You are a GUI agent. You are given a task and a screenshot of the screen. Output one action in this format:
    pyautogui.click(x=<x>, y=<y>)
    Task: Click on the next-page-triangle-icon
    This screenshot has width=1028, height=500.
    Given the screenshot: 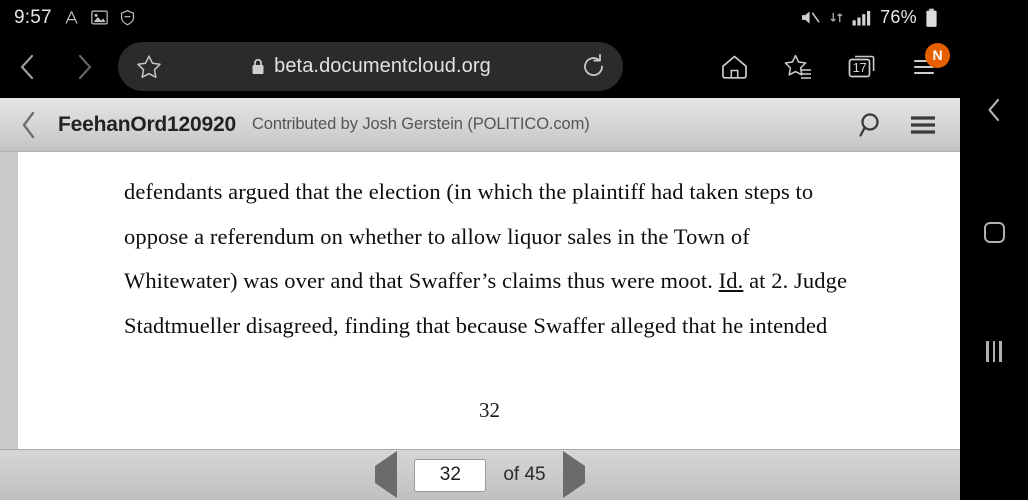 What is the action you would take?
    pyautogui.click(x=573, y=474)
    